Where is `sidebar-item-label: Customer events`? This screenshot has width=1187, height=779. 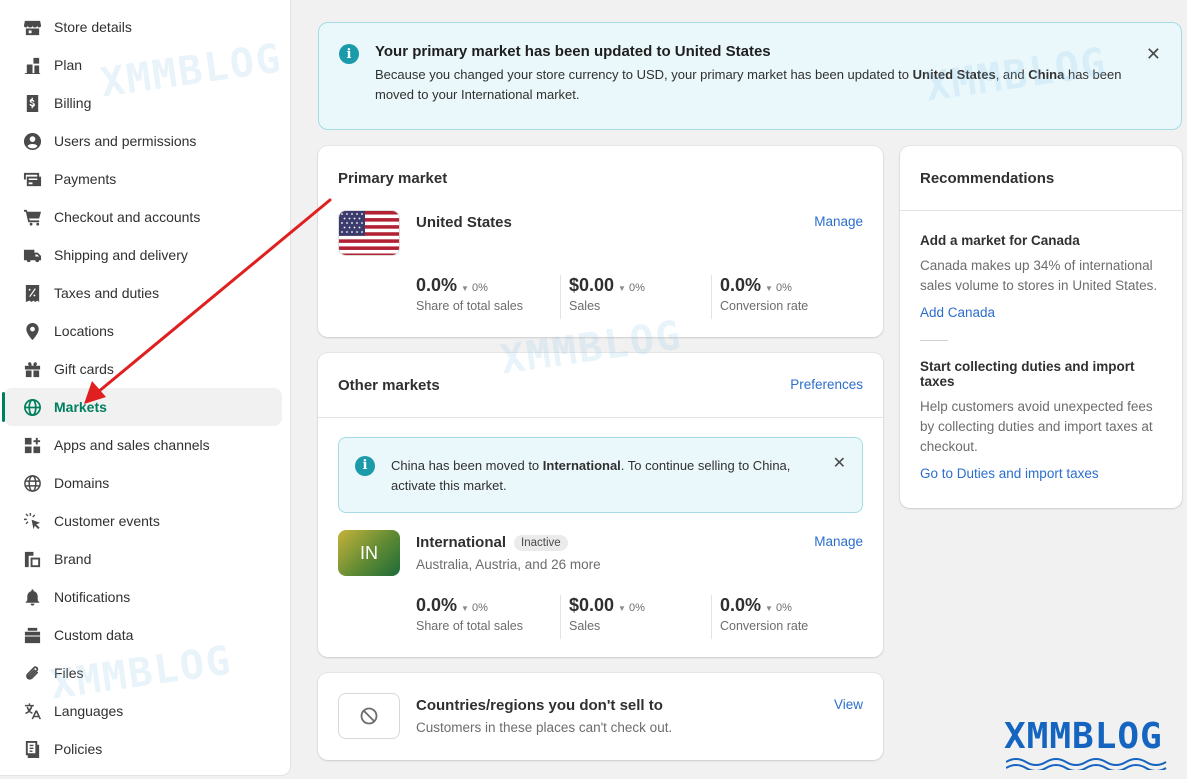
sidebar-item-label: Customer events is located at coordinates (107, 521).